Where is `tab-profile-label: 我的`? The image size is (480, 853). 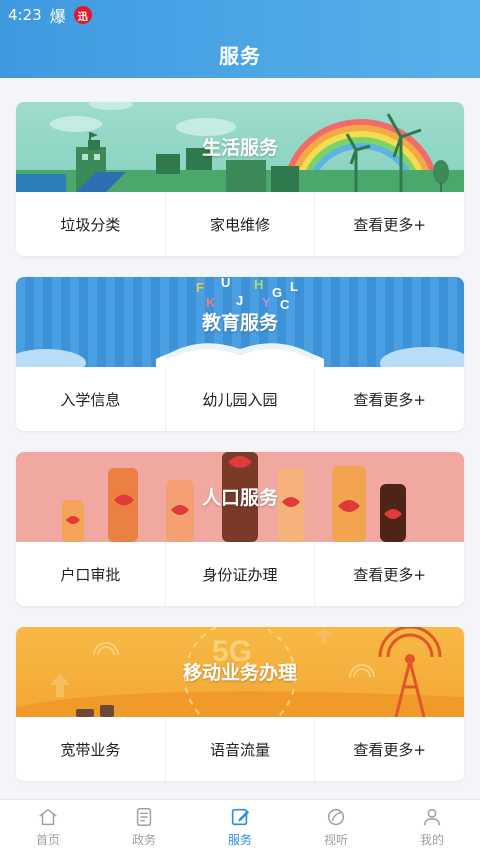
tab-profile-label: 我的 is located at coordinates (431, 839).